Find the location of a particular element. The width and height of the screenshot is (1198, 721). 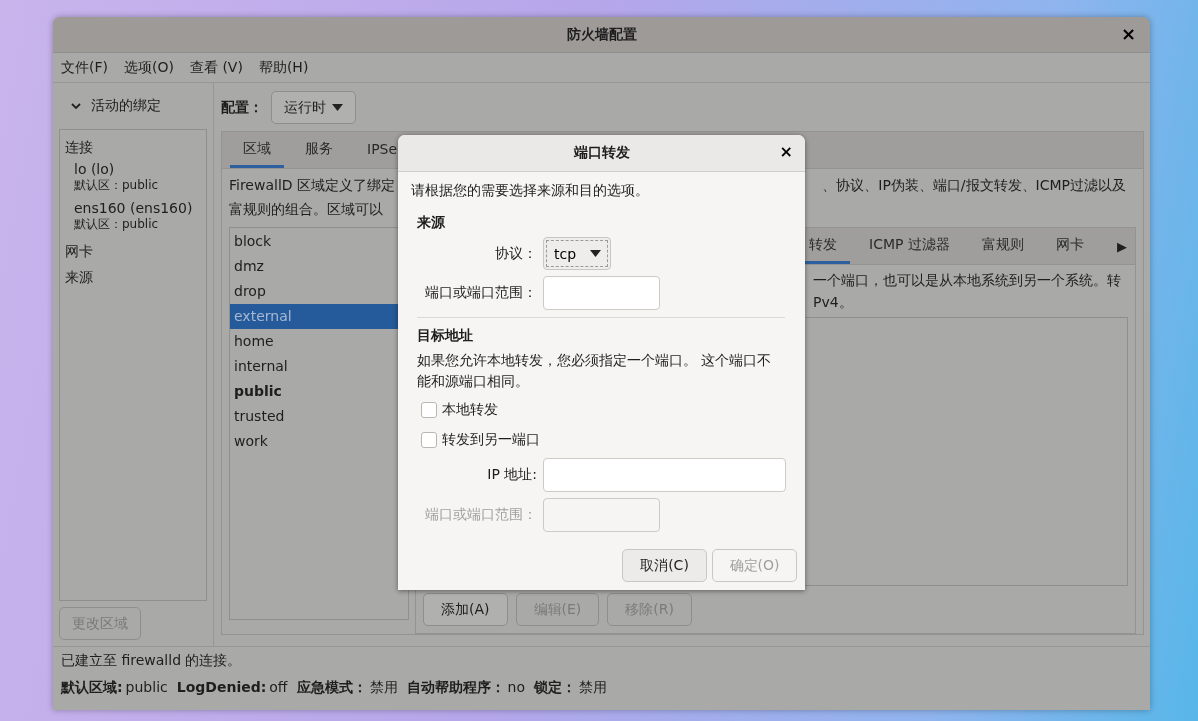

status-label: 应急模式： is located at coordinates (331, 688).